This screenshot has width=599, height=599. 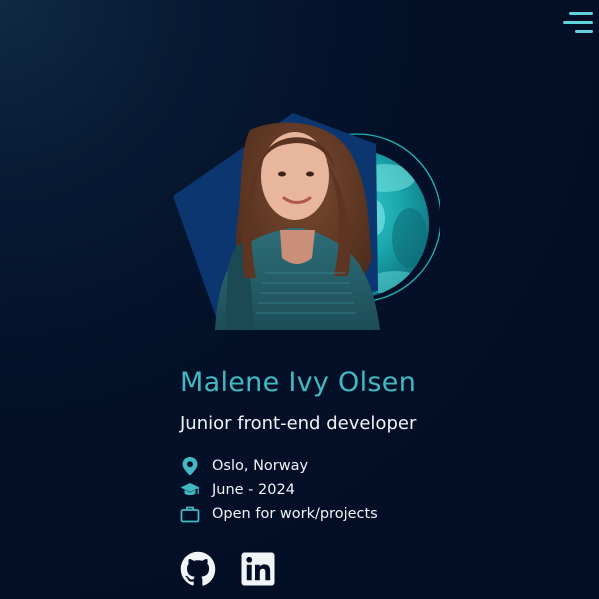 I want to click on linkedin-link, so click(x=258, y=569).